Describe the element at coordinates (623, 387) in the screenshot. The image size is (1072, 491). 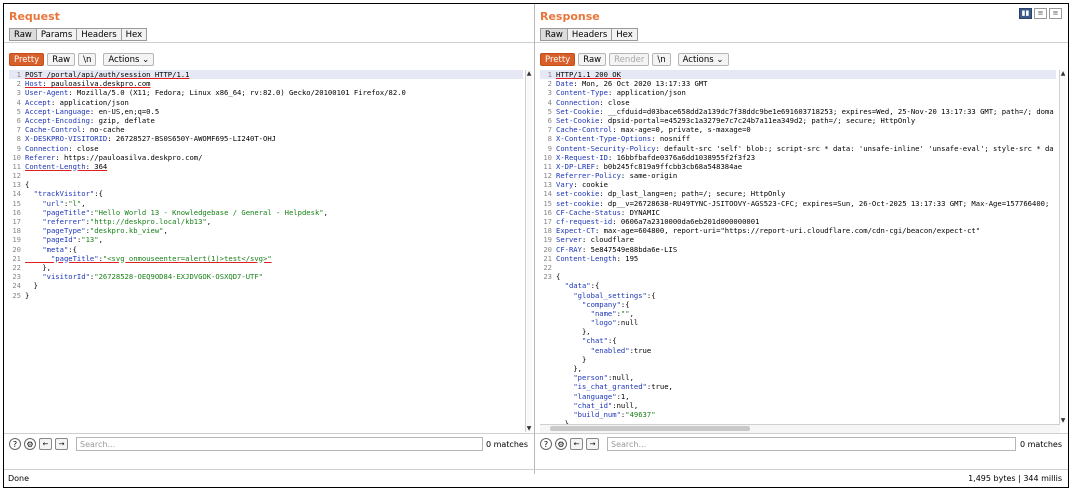
I see `line-text: "is_chat_granted":true,` at that location.